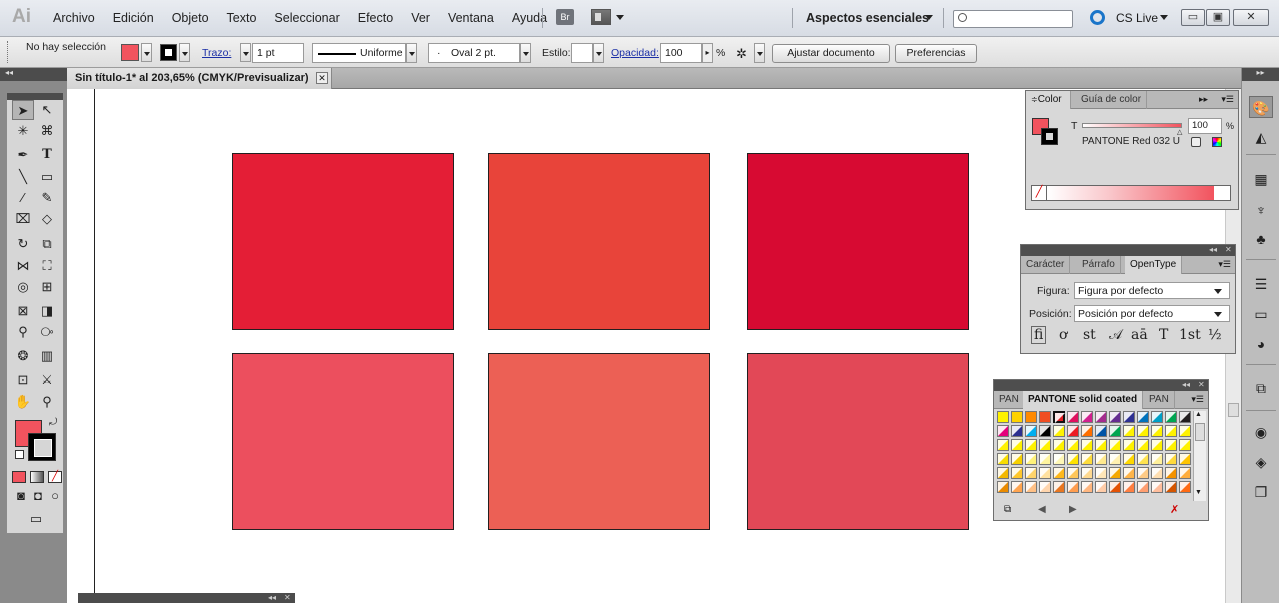  Describe the element at coordinates (1261, 492) in the screenshot. I see `artboards-icon: ❐` at that location.